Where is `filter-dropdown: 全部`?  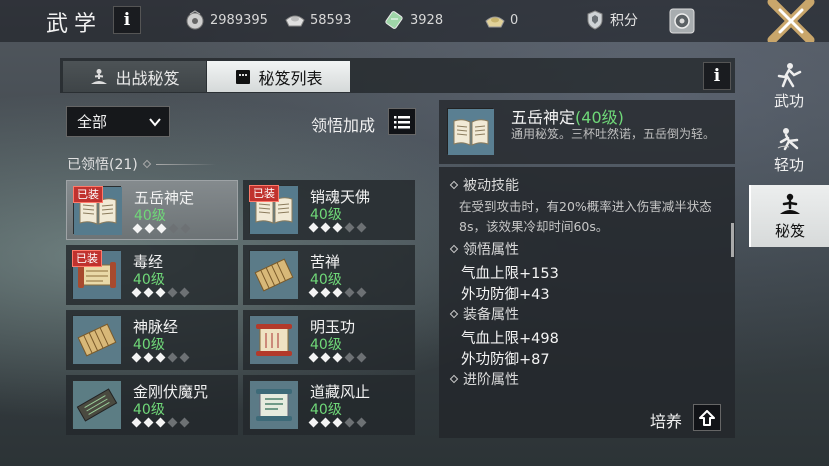
filter-dropdown: 全部 is located at coordinates (118, 121).